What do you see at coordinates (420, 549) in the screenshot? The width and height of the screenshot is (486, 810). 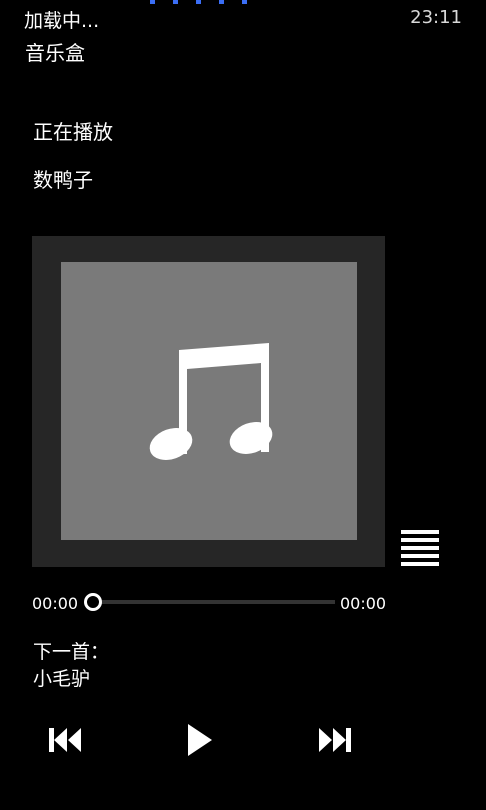 I see `playlist-icon` at bounding box center [420, 549].